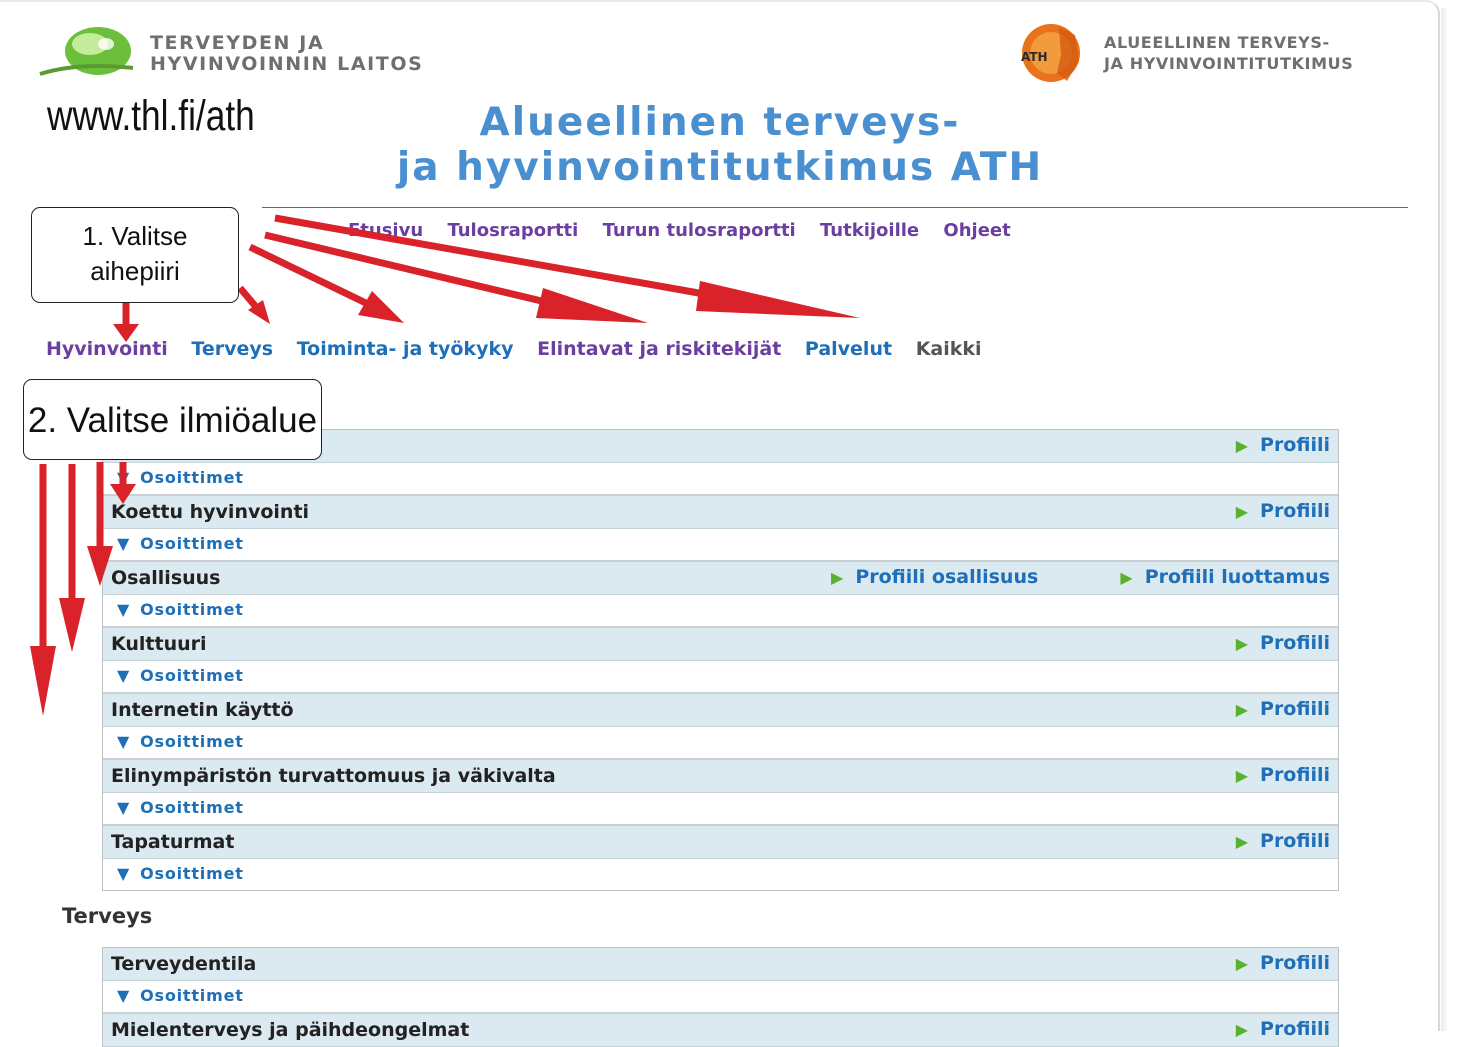  Describe the element at coordinates (135, 255) in the screenshot. I see `callout-step1: 1. Valitse aihepiiri` at that location.